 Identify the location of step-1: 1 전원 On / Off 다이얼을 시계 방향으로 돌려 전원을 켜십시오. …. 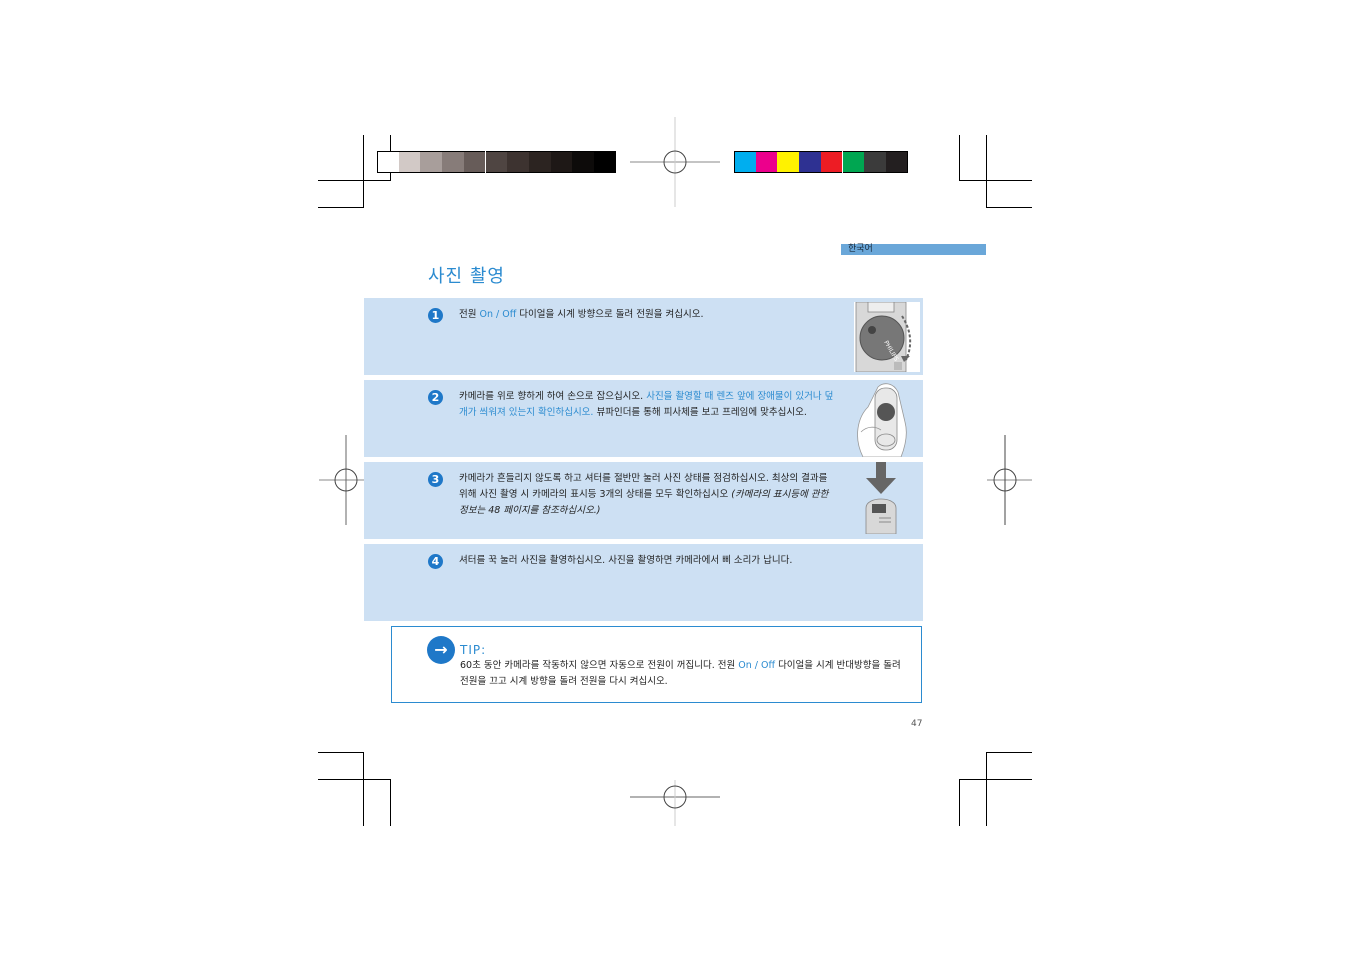
(643, 336).